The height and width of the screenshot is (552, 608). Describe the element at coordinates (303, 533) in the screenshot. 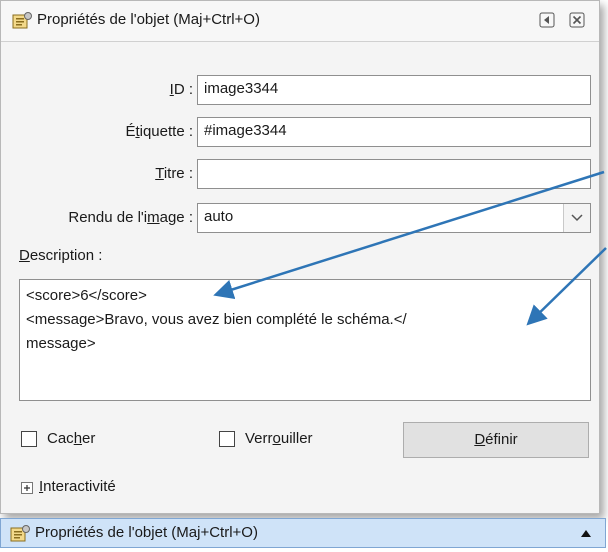

I see `docked-panel-bar: Propriétés de l'objet (Maj+Ctrl+O)` at that location.